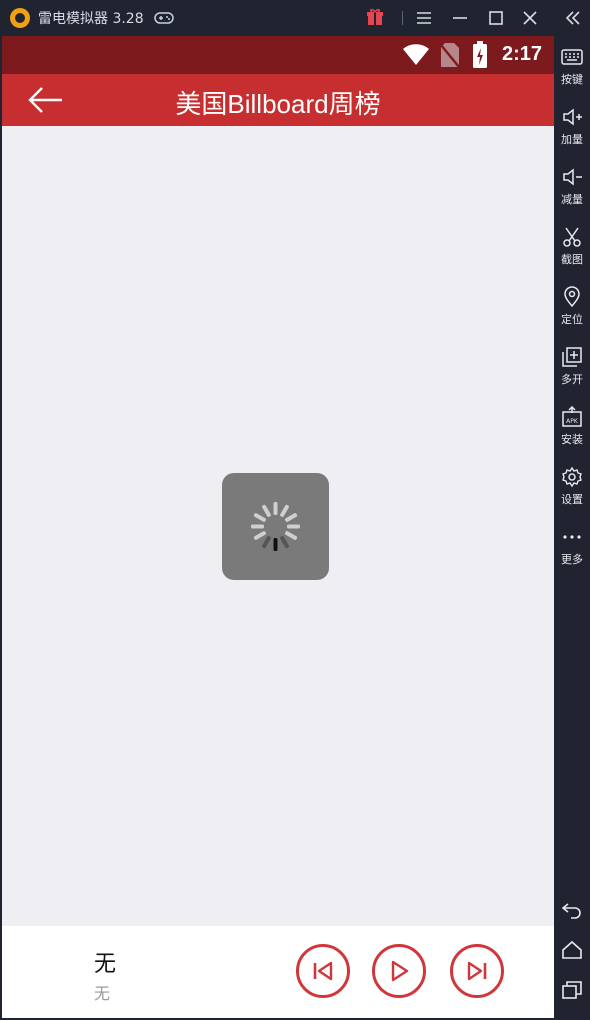 This screenshot has width=590, height=1020. Describe the element at coordinates (278, 104) in the screenshot. I see `page-title: 美国Billboard周榜` at that location.